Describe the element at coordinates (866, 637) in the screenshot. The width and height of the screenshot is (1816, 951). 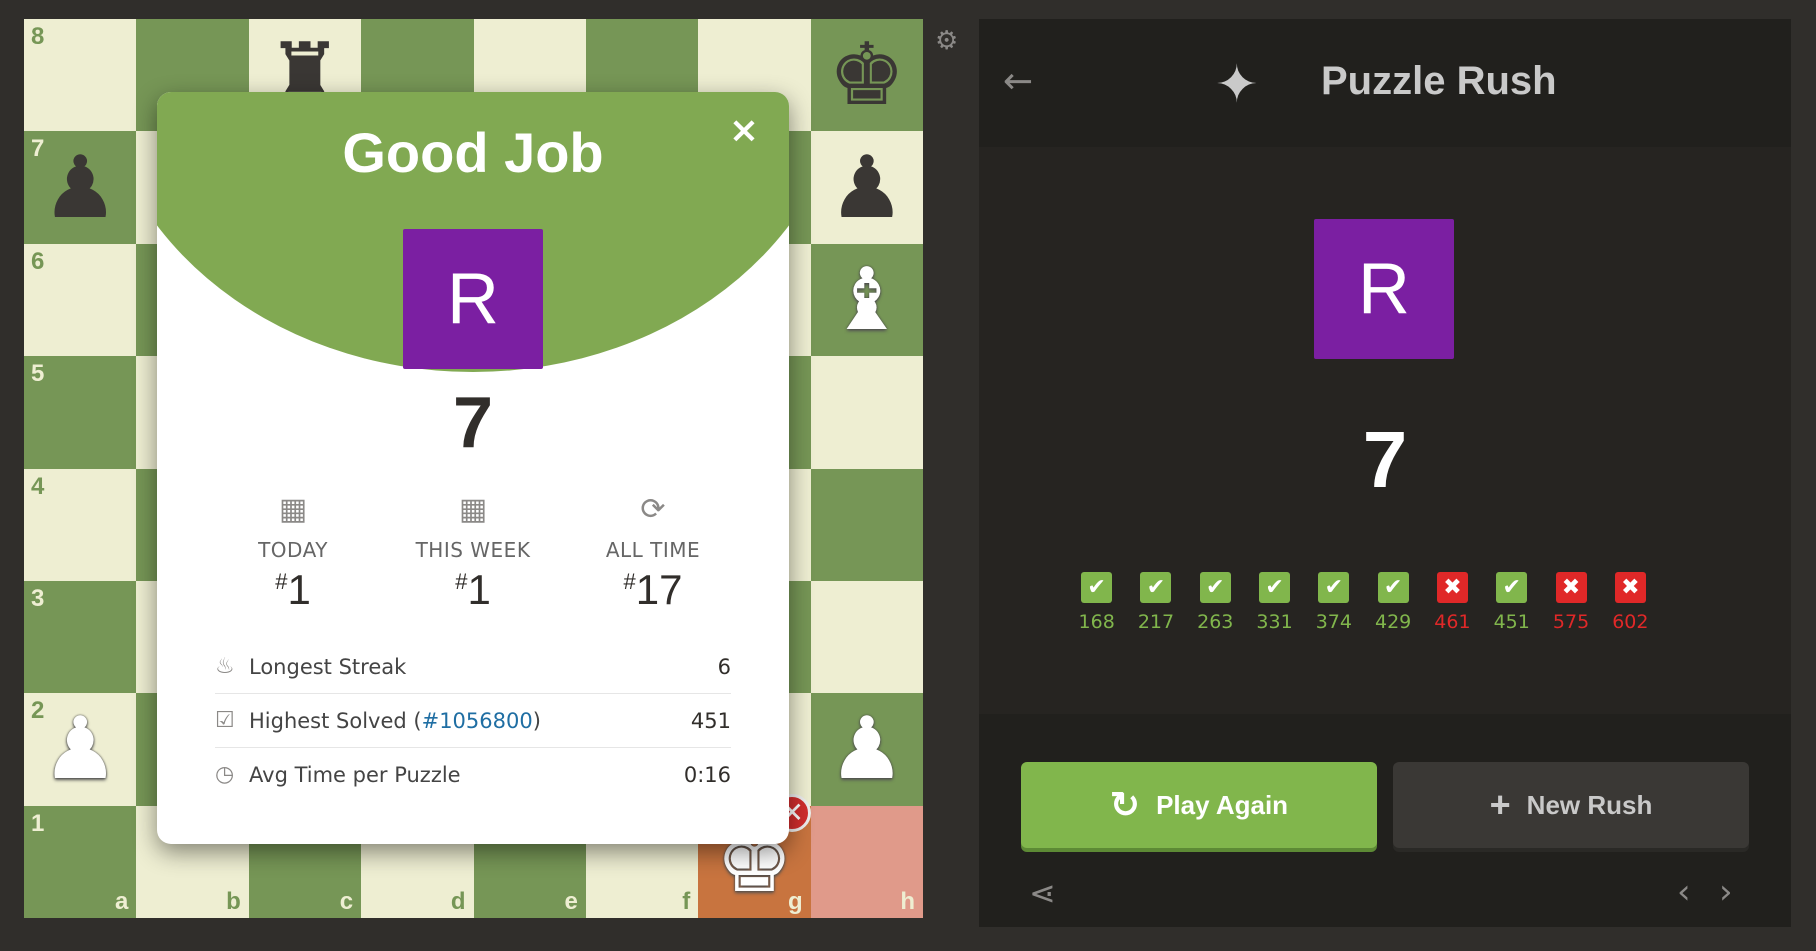
I see `square-h3` at that location.